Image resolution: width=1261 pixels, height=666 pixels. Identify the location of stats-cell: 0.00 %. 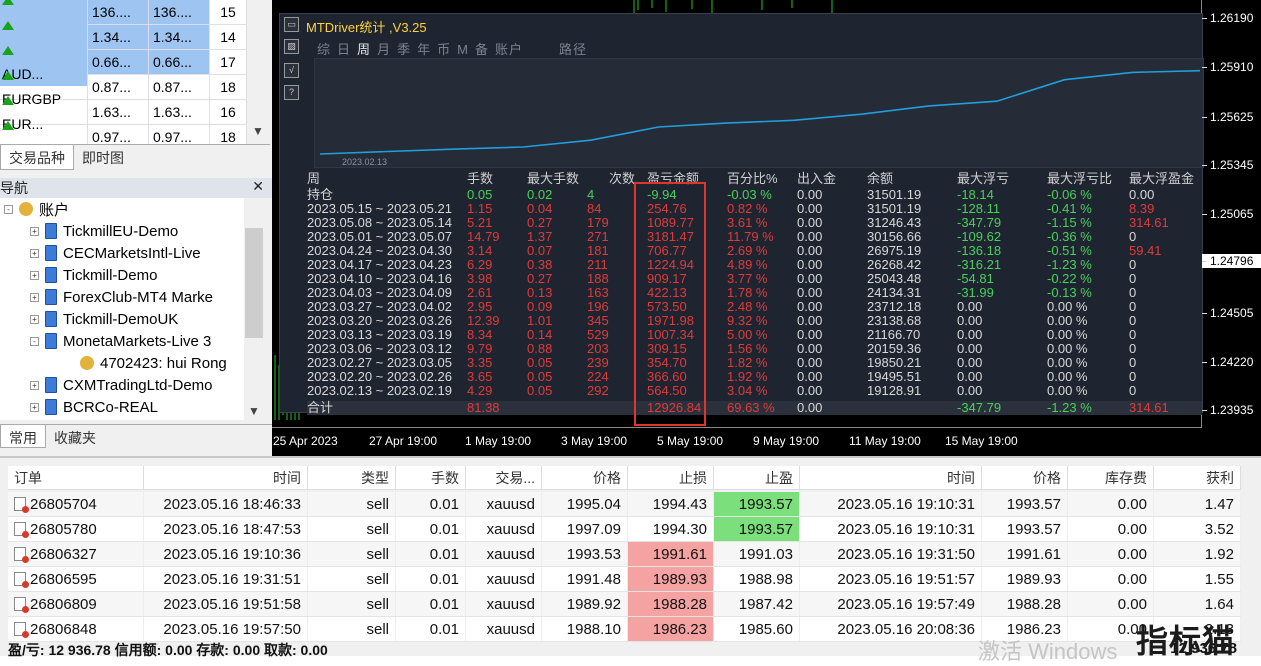
(1067, 362).